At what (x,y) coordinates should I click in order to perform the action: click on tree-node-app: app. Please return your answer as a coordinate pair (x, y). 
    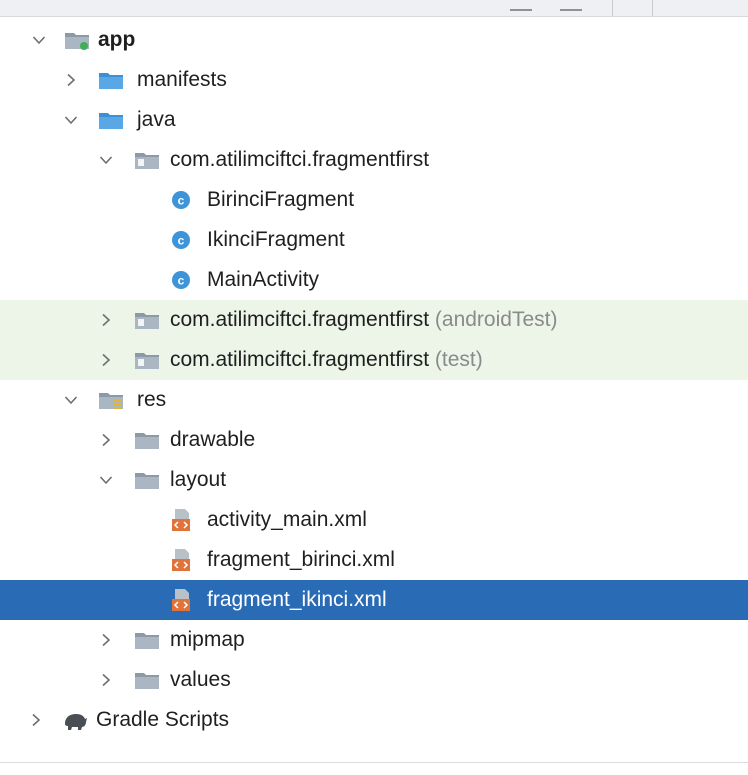
    Looking at the image, I should click on (374, 40).